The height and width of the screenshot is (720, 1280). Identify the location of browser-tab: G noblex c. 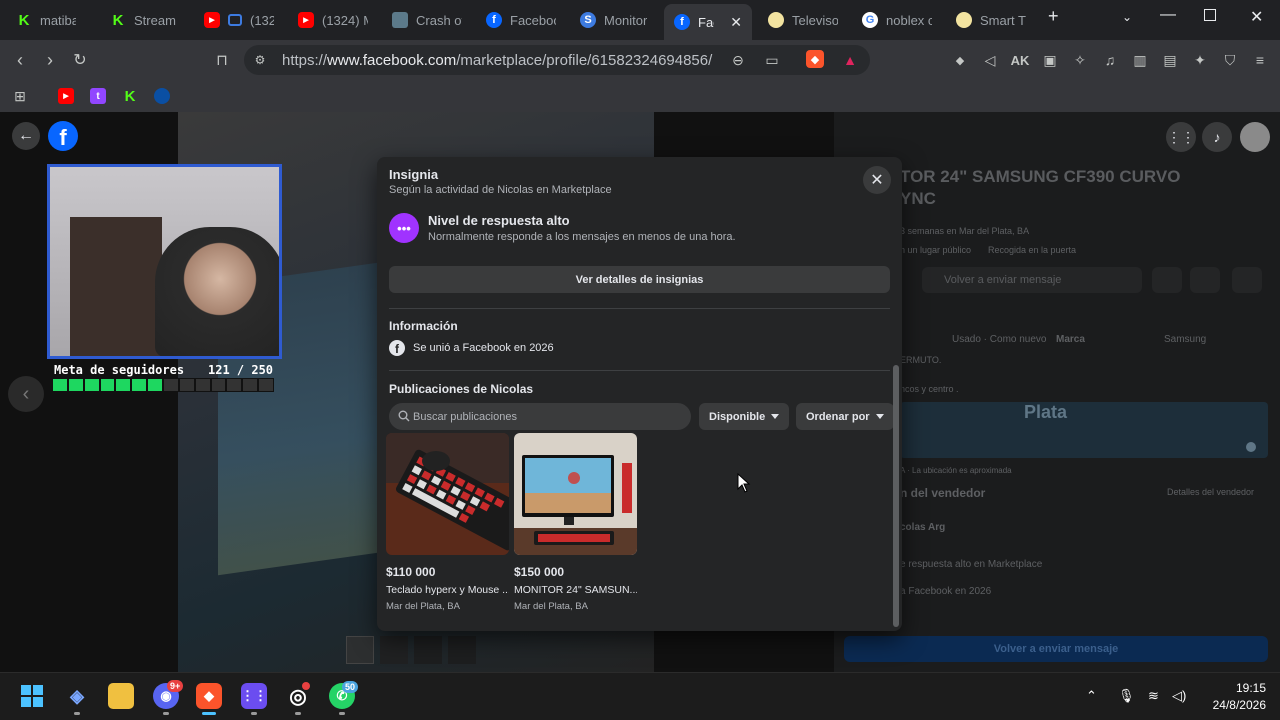
(897, 20).